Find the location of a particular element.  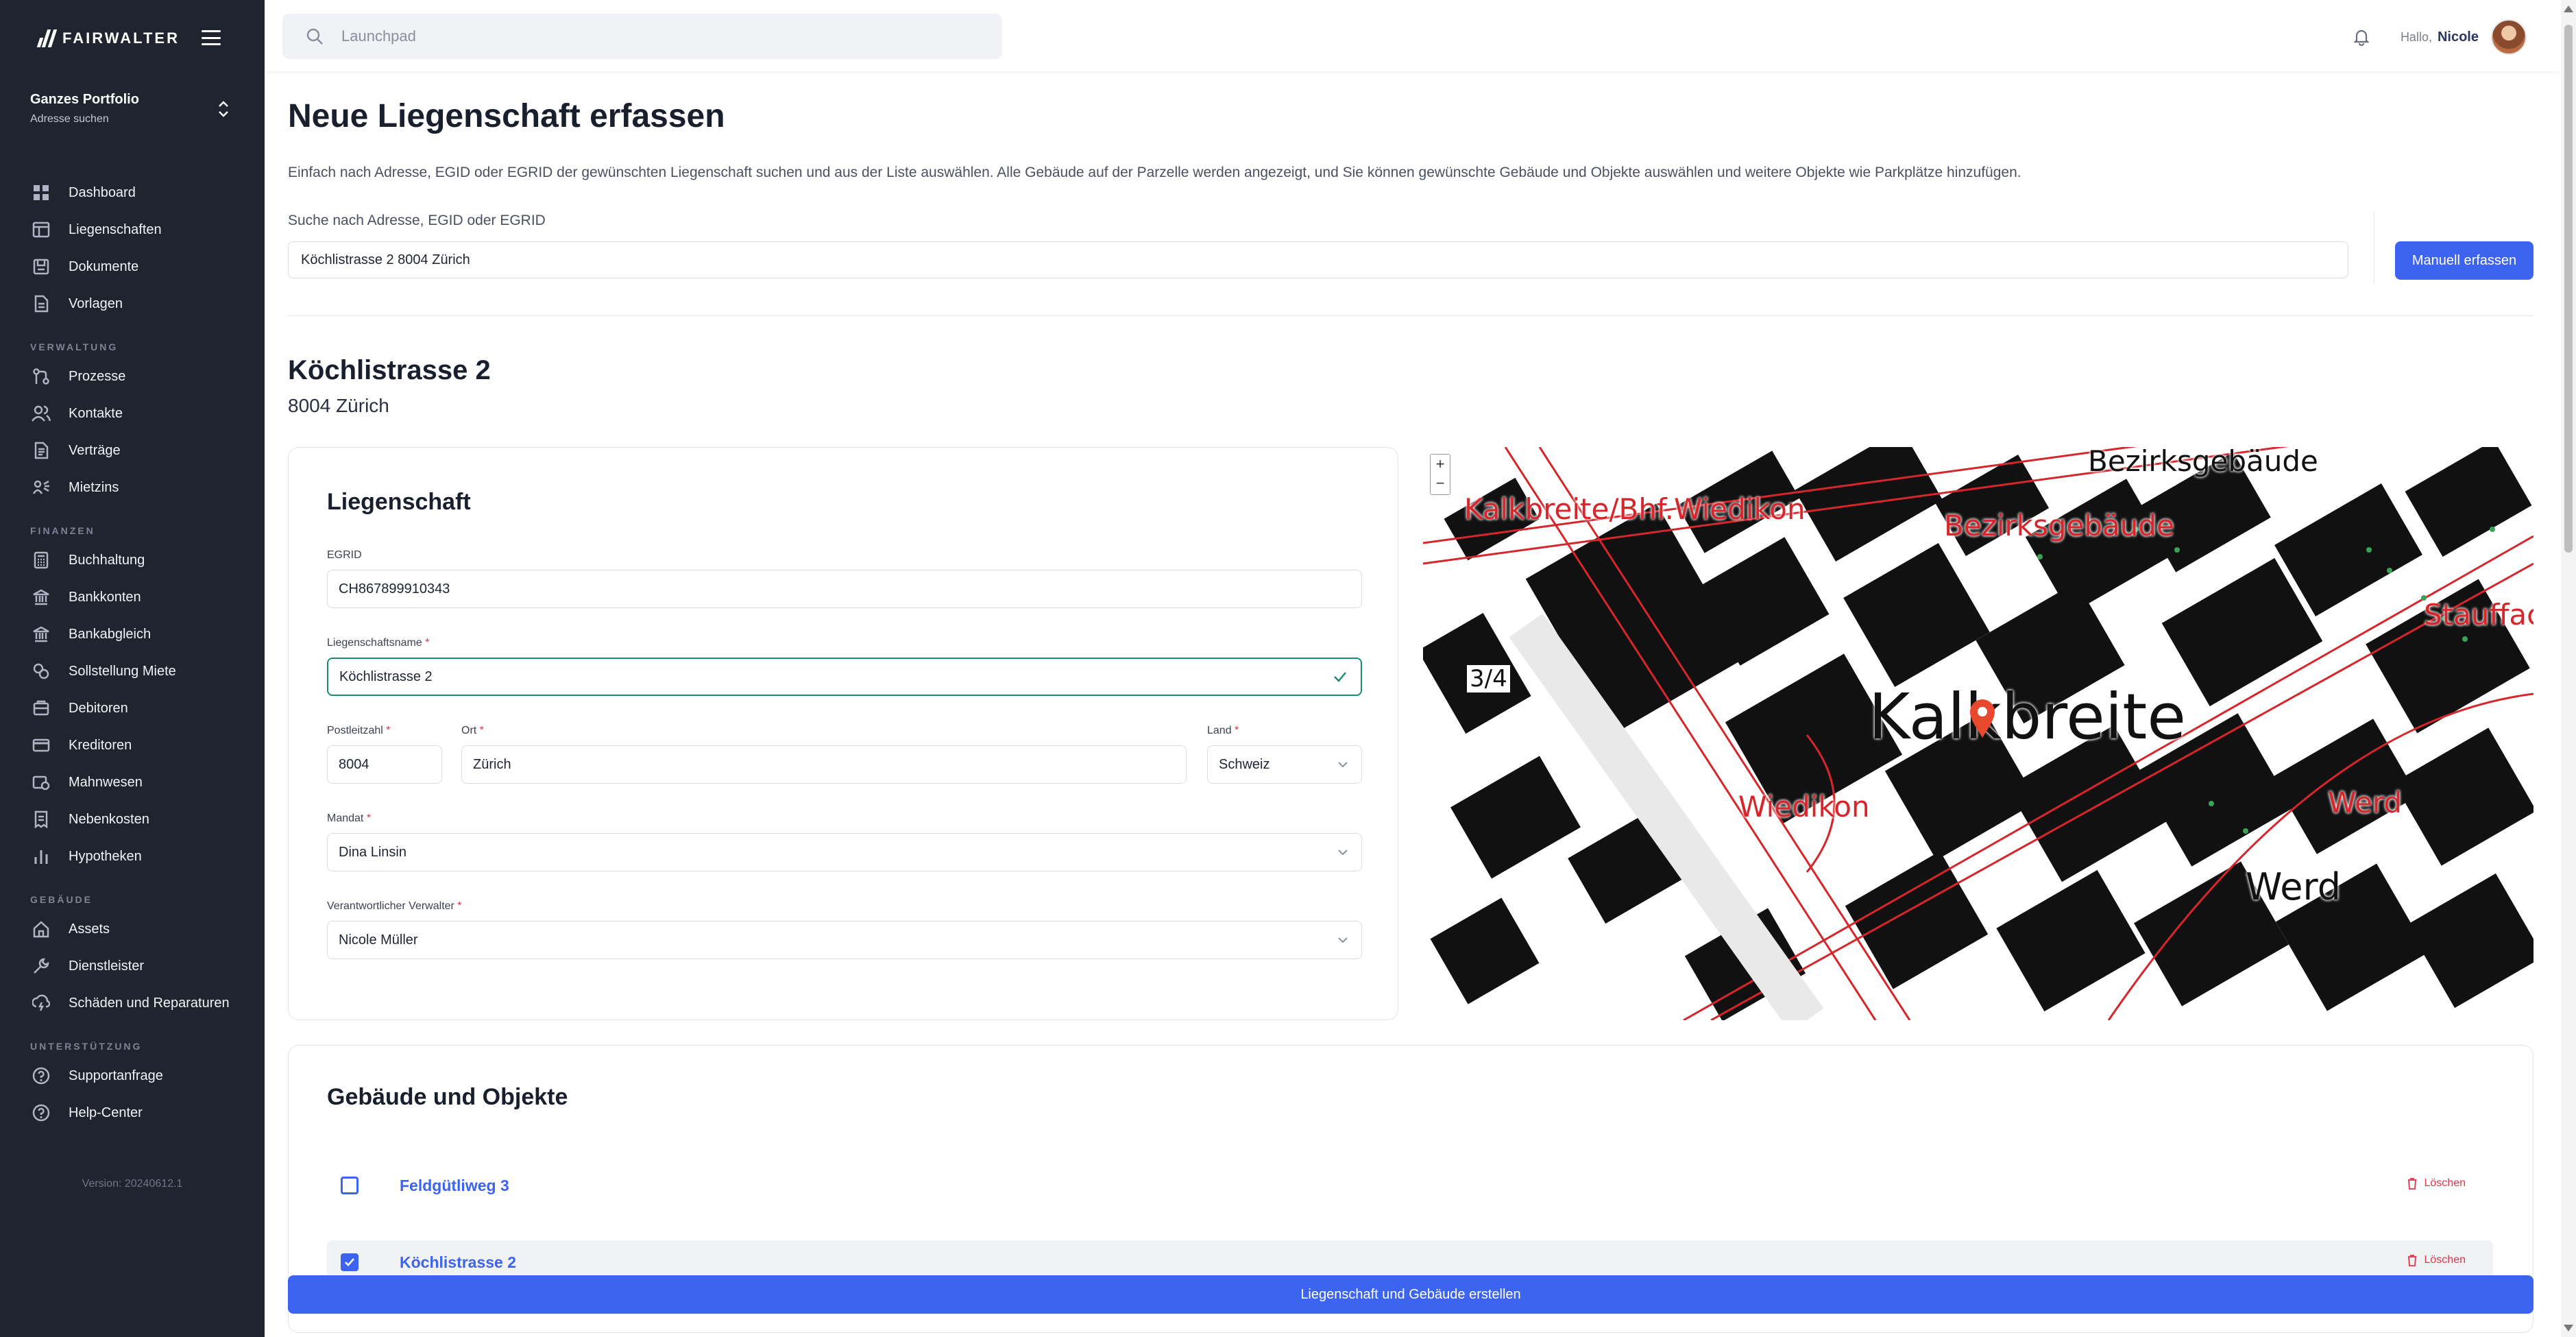

sidebar-item-supportanfrage: Supportanfrage is located at coordinates (132, 1076).